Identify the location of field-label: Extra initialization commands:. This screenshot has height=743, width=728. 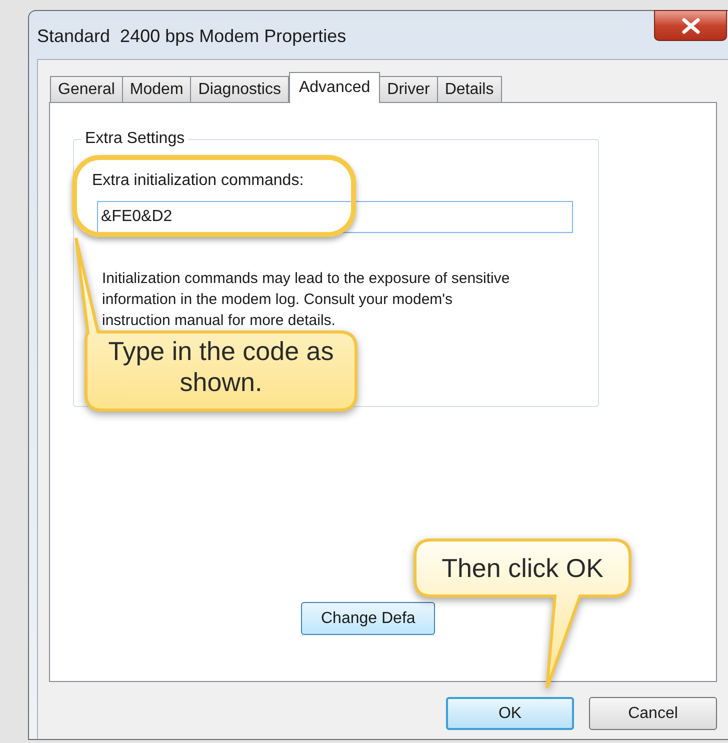
(198, 181).